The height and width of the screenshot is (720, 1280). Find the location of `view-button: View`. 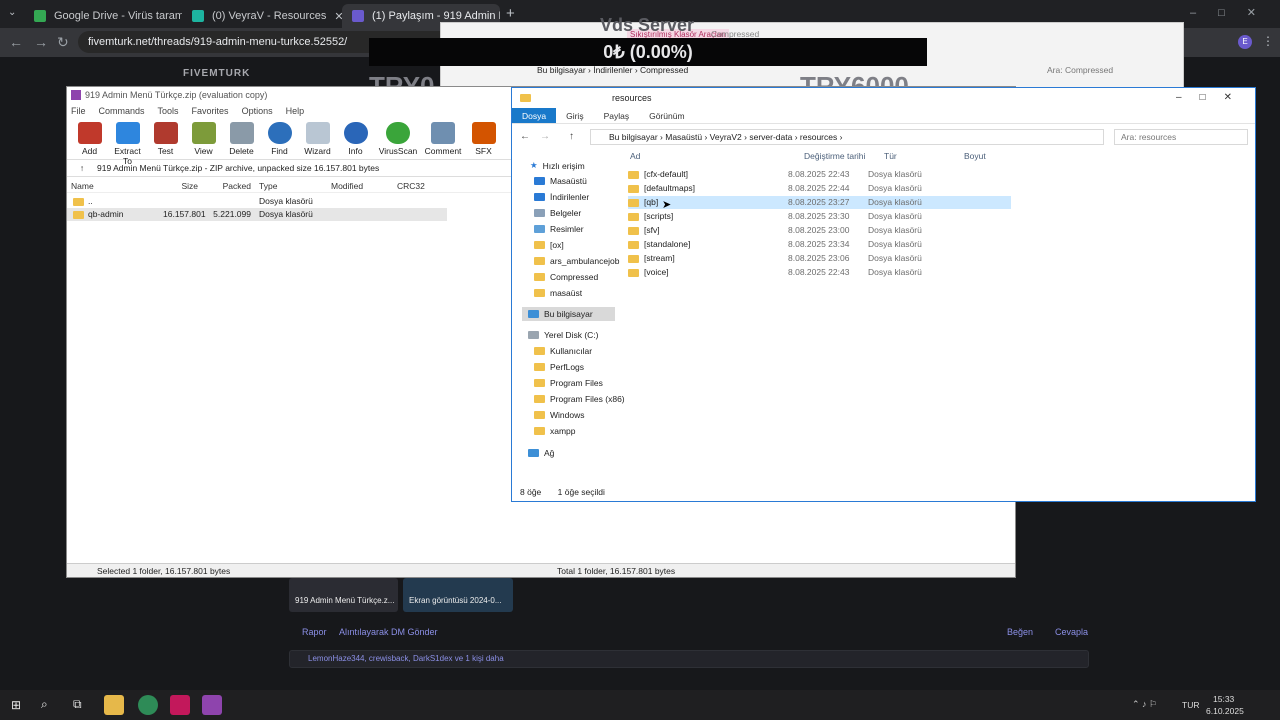

view-button: View is located at coordinates (203, 139).